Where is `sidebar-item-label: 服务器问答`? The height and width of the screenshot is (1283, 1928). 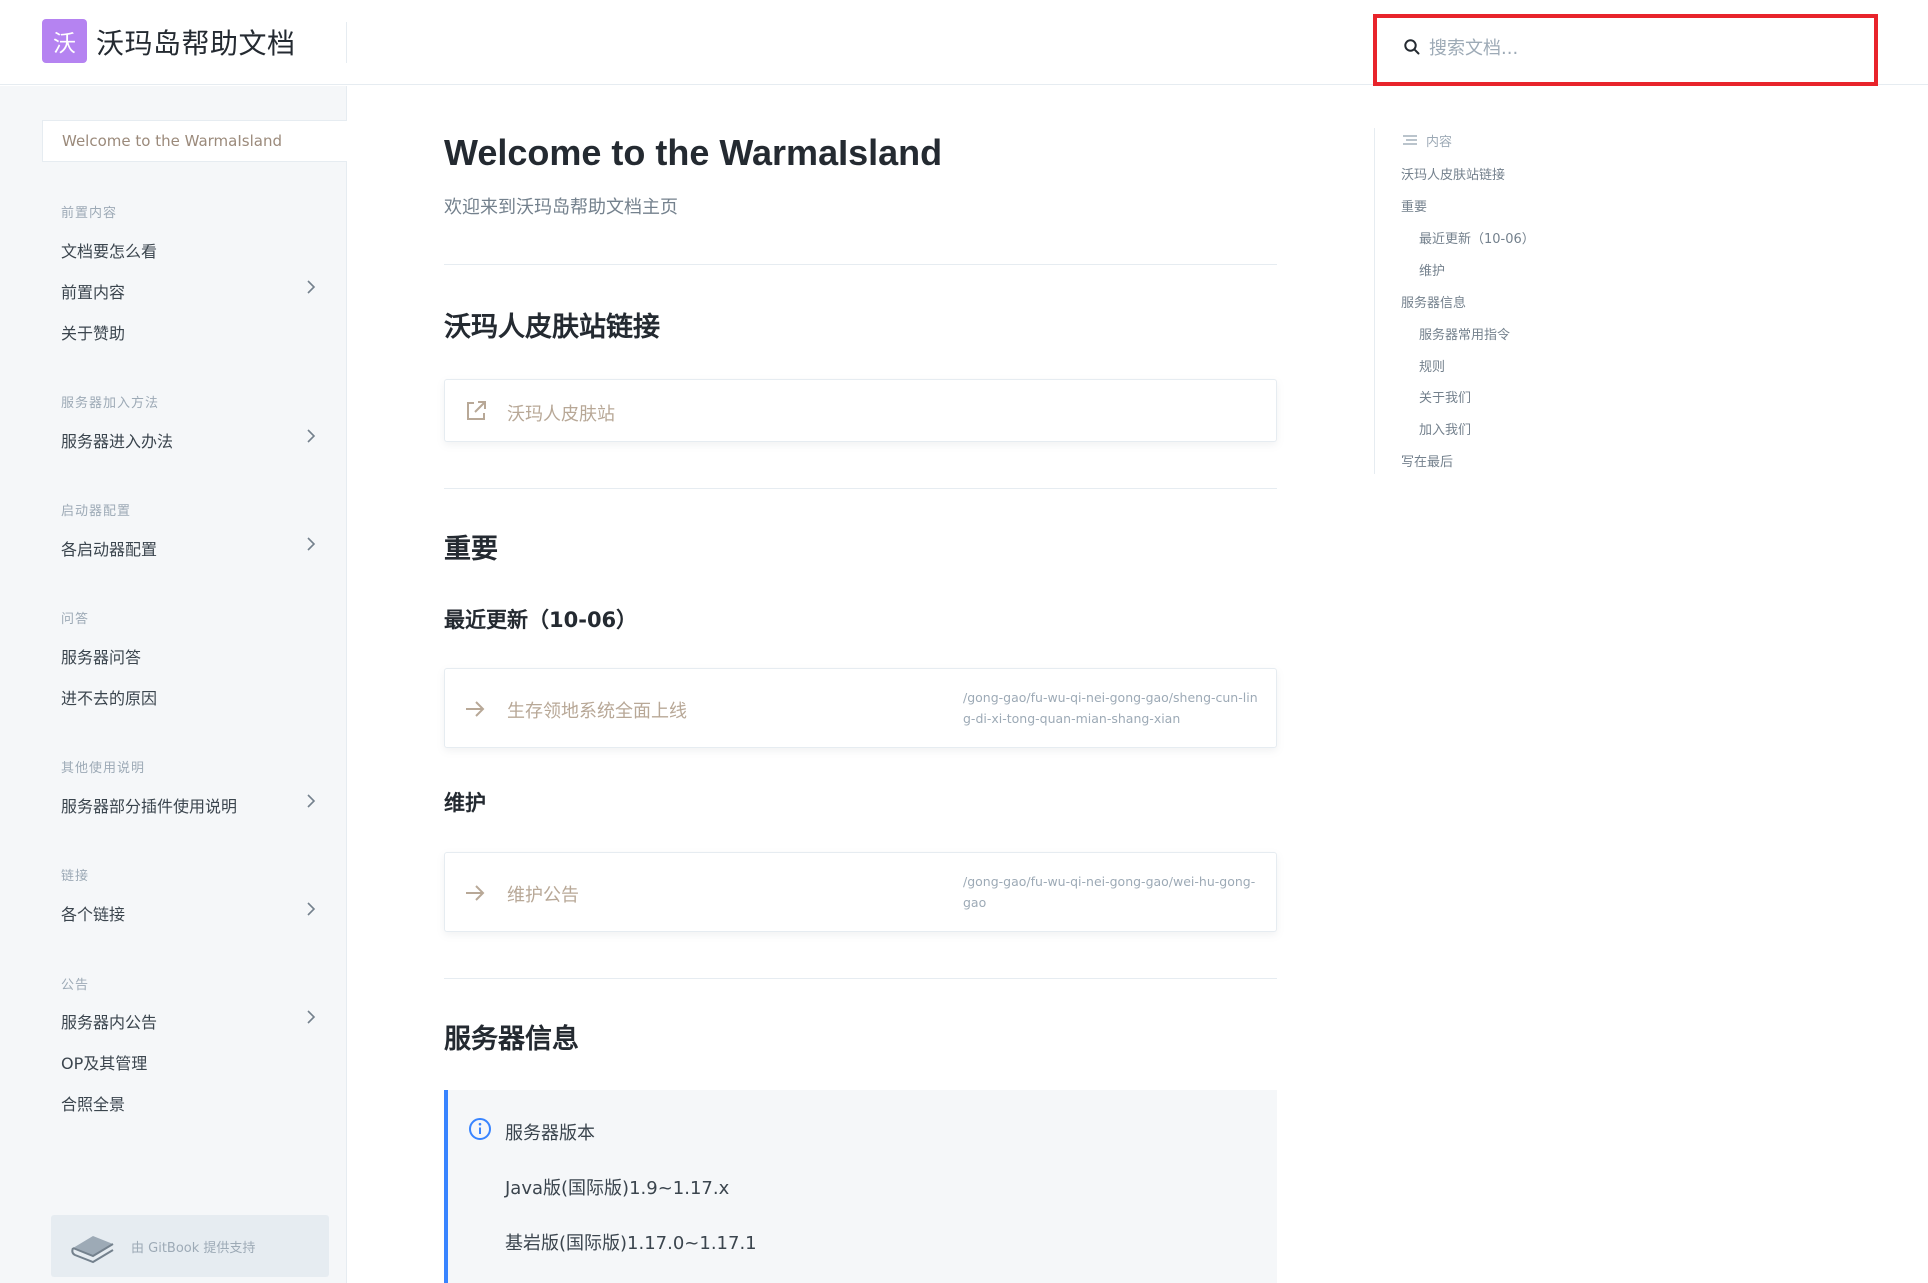
sidebar-item-label: 服务器问答 is located at coordinates (101, 657).